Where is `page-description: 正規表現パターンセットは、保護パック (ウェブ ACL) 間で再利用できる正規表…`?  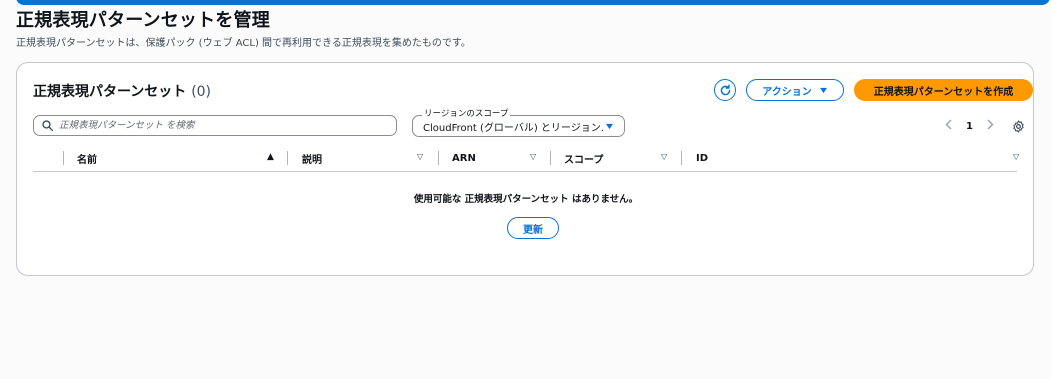
page-description: 正規表現パターンセットは、保護パック (ウェブ ACL) 間で再利用できる正規表… is located at coordinates (243, 43).